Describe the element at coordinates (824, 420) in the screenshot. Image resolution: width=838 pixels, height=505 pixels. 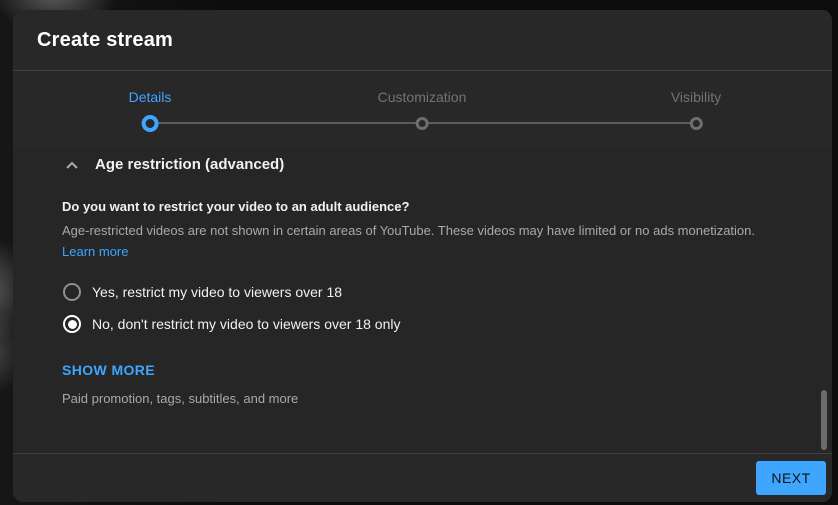
I see `scrollbar-thumb` at that location.